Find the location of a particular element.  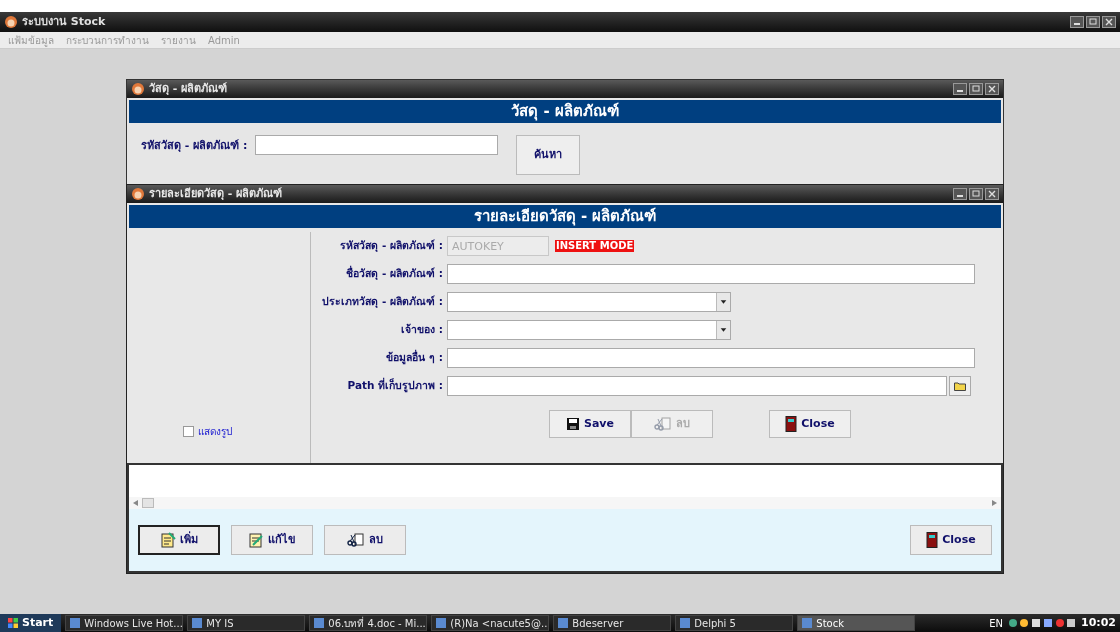

header-title: รายละเอียดวัสดุ - ผลิตภัณฑ์ is located at coordinates (565, 217).